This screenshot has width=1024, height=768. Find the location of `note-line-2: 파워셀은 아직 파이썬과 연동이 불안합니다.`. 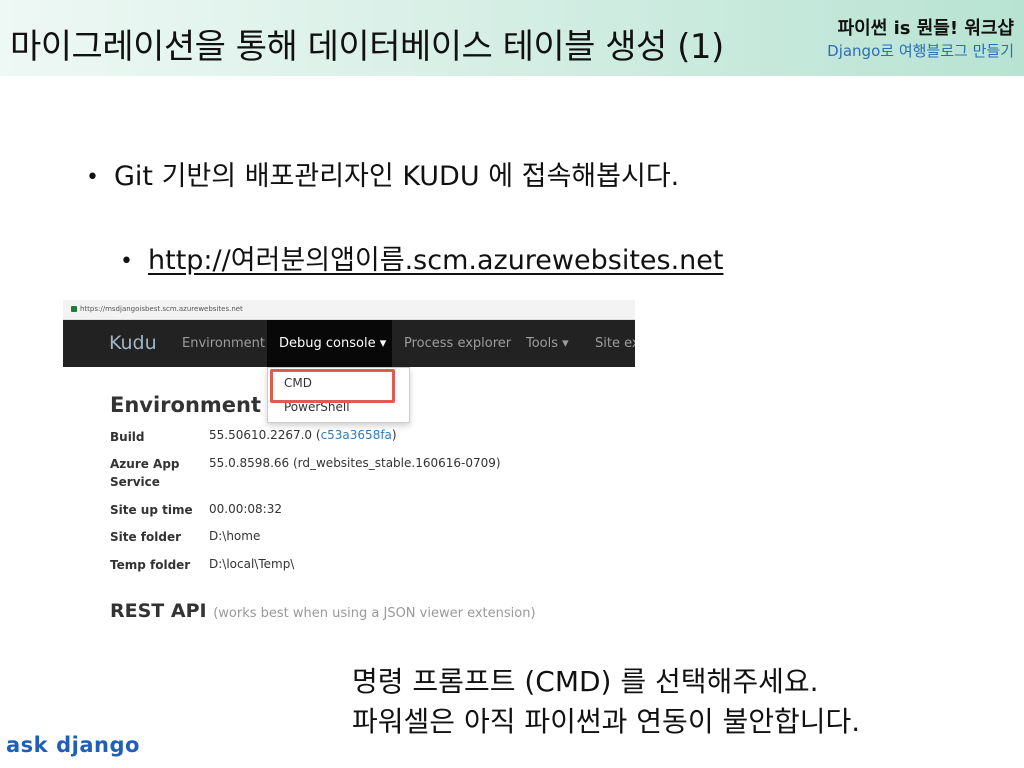

note-line-2: 파워셀은 아직 파이썬과 연동이 불안합니다. is located at coordinates (606, 721).